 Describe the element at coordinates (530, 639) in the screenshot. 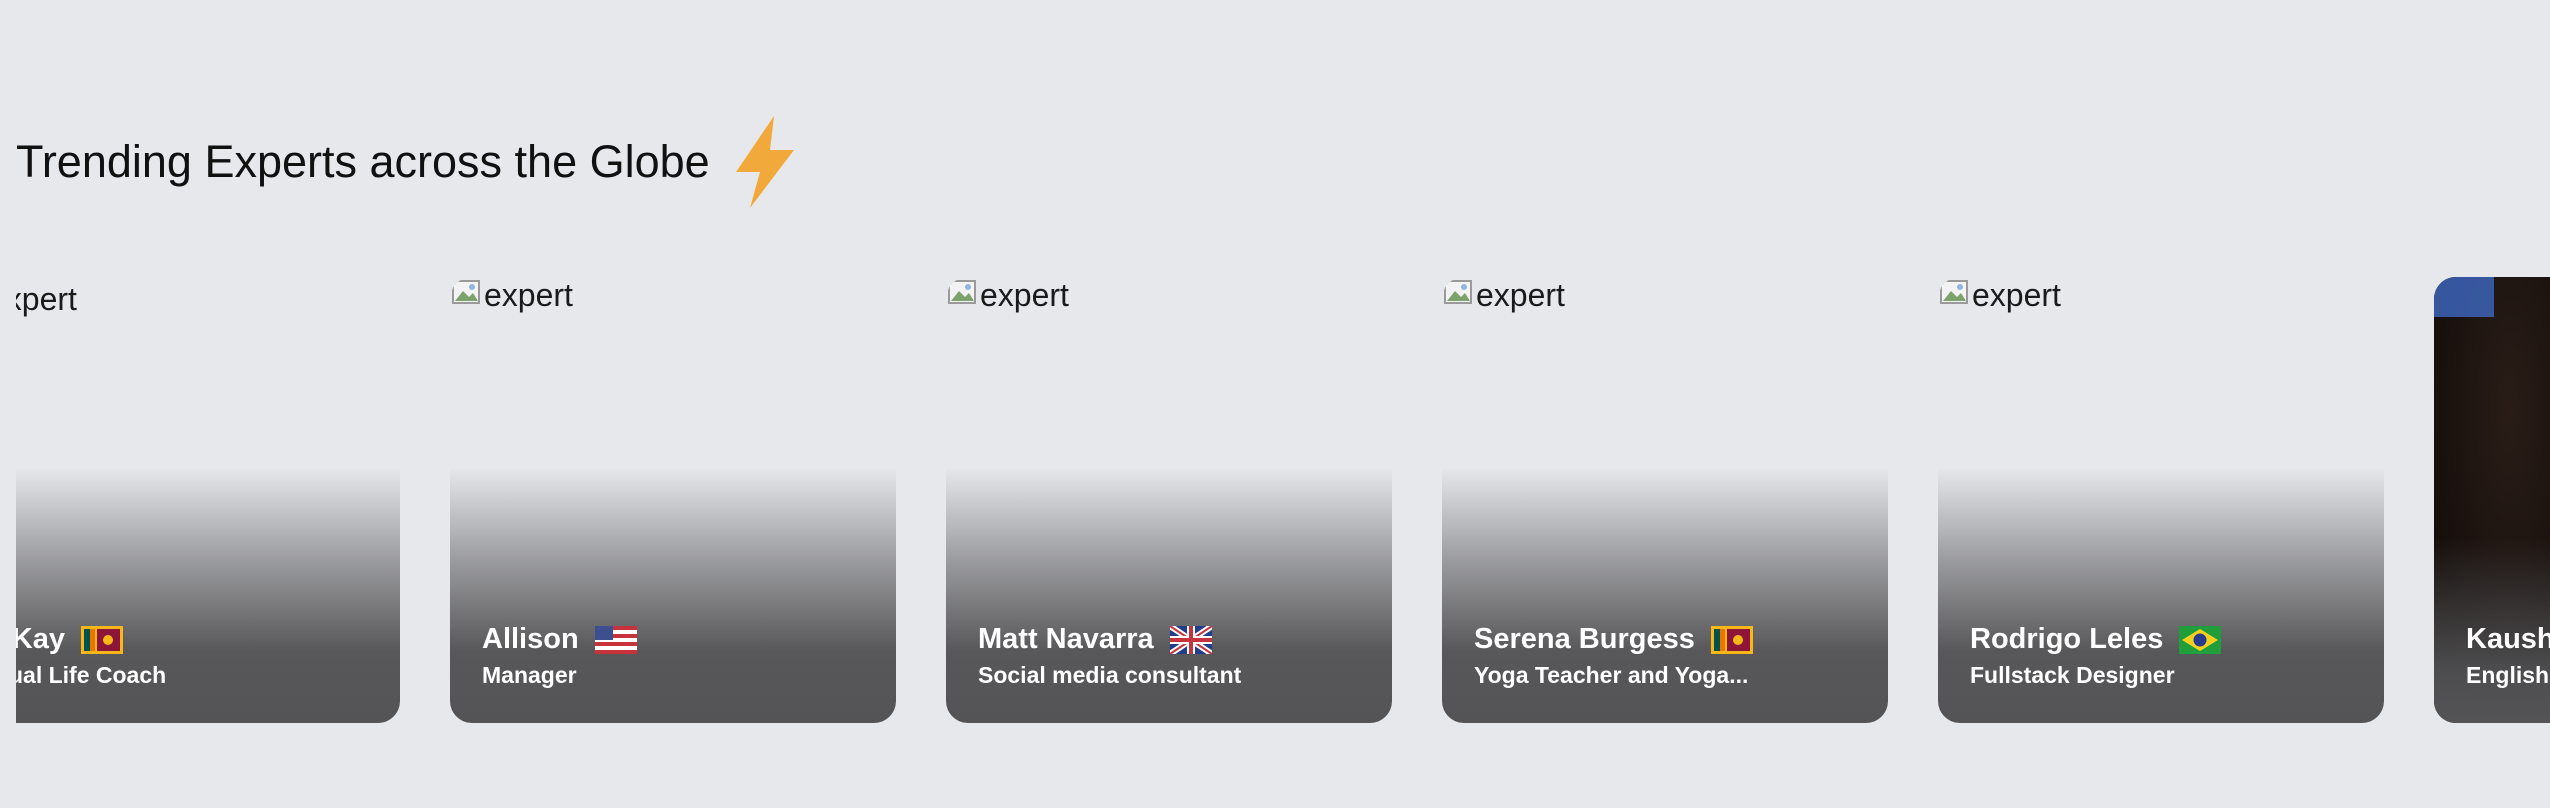

I see `expert-name: Allison` at that location.